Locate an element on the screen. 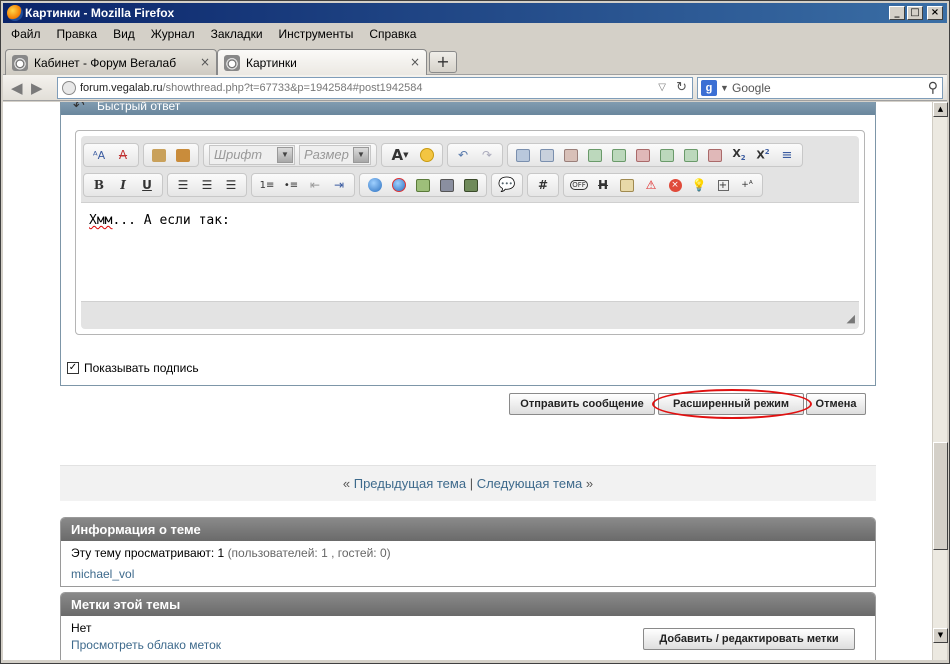 Image resolution: width=950 pixels, height=664 pixels. spoiler-icon: + is located at coordinates (723, 185).